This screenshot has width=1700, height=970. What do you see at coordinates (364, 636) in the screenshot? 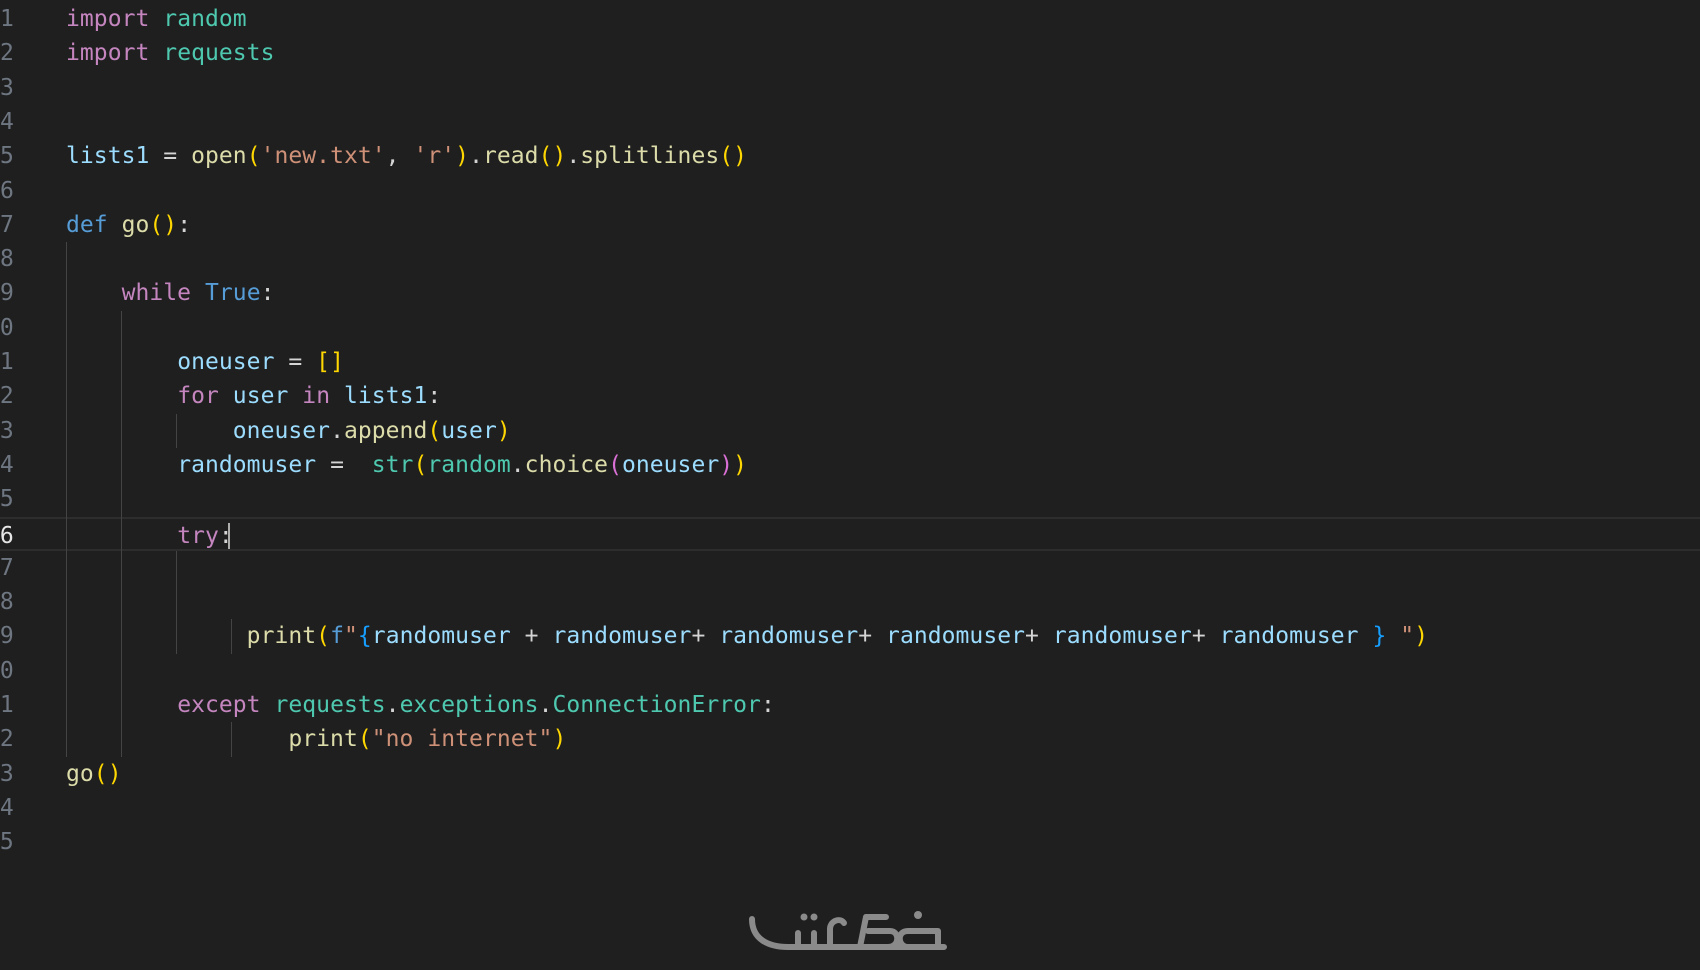
I see `code-token: {` at bounding box center [364, 636].